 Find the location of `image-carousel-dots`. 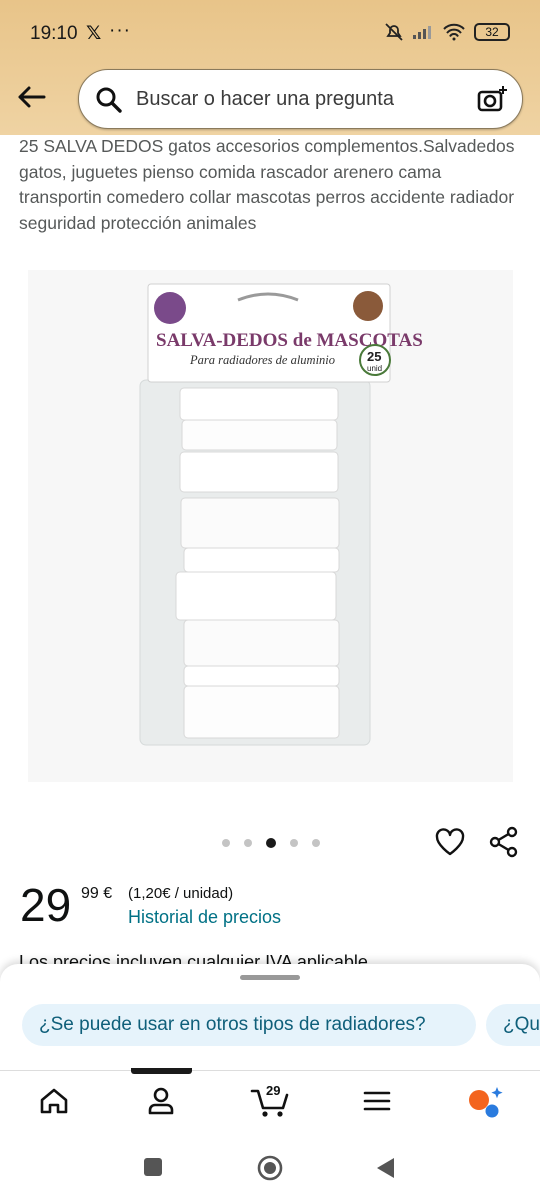

image-carousel-dots is located at coordinates (271, 843).